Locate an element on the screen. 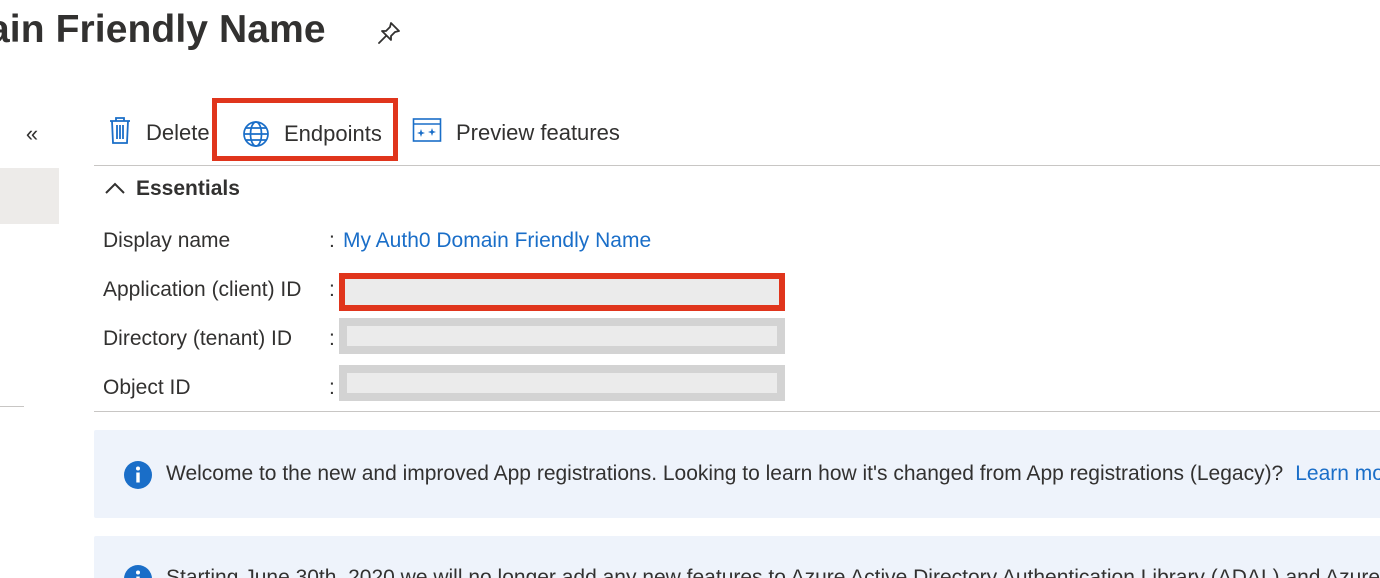 This screenshot has width=1380, height=578. preview-features-icon is located at coordinates (427, 133).